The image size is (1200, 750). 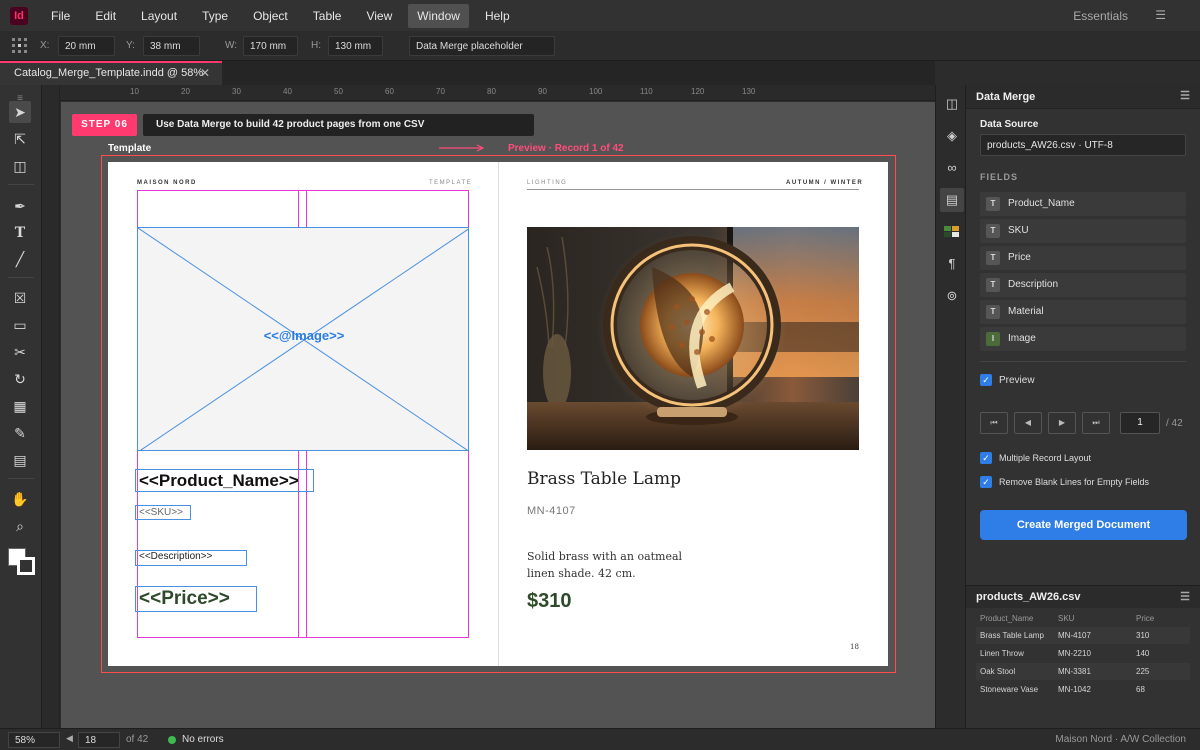 I want to click on field-name: Price, so click(x=1019, y=257).